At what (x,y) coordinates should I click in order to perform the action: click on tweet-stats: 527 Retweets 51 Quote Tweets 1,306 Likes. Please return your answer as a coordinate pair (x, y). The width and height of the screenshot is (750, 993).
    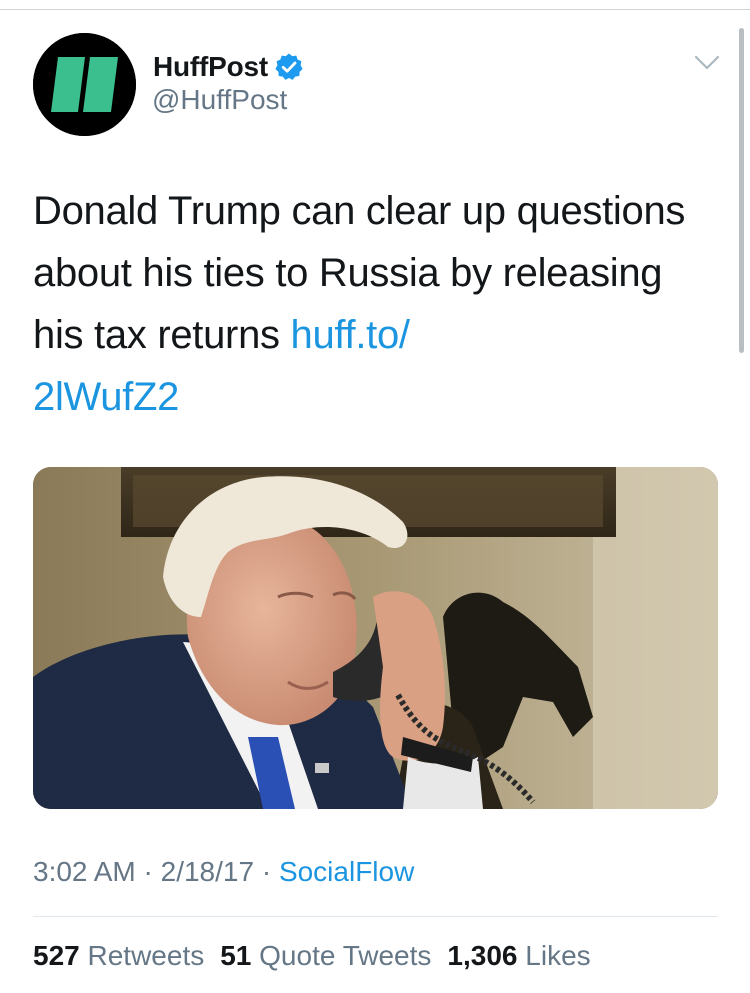
    Looking at the image, I should click on (312, 956).